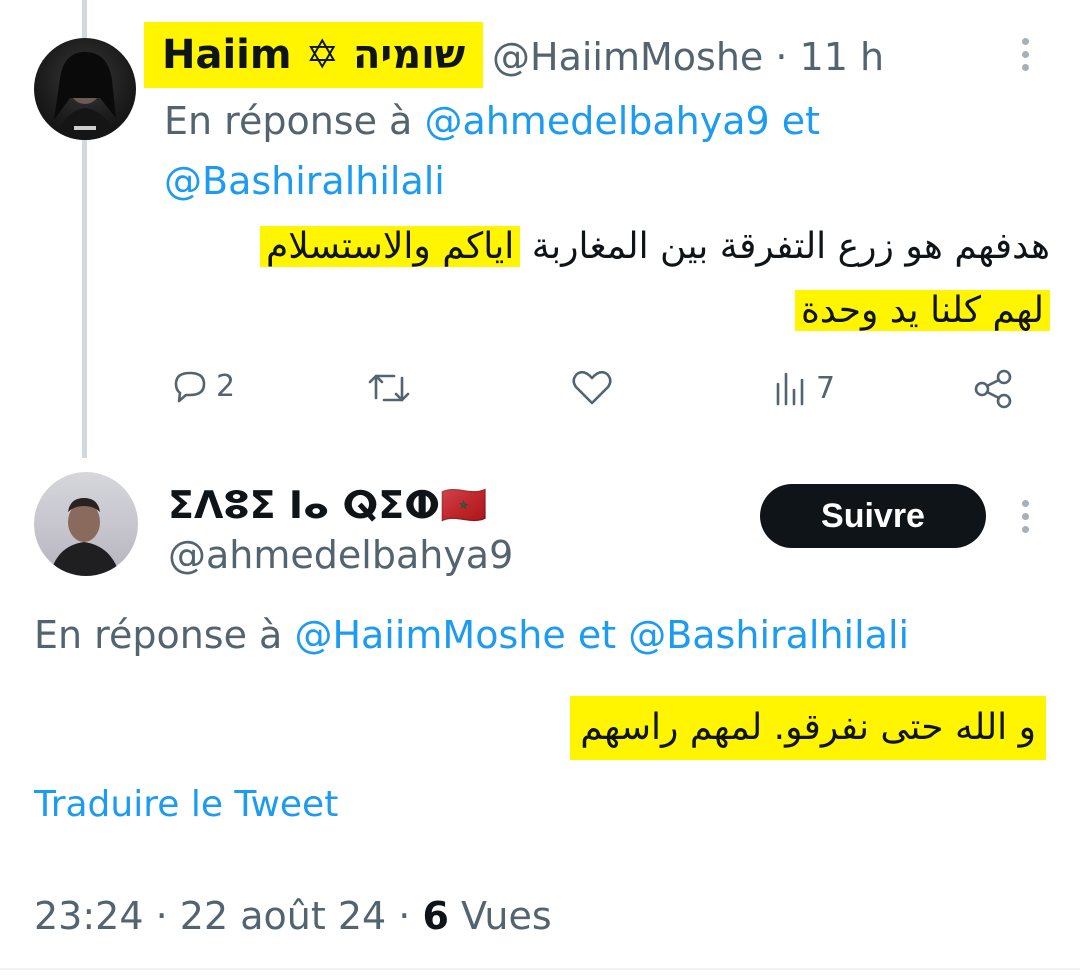 The width and height of the screenshot is (1080, 976). I want to click on tweet-date: 22 août 24, so click(283, 916).